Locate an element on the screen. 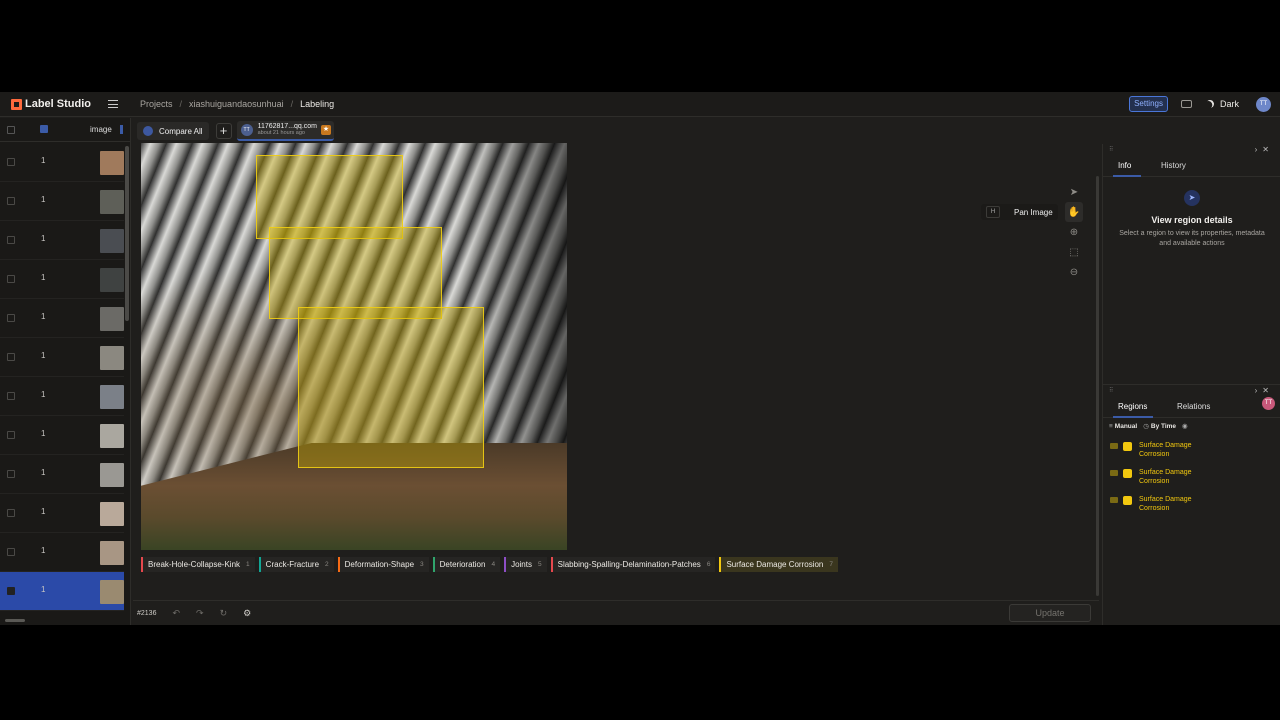  column-resize-handle is located at coordinates (121, 129).